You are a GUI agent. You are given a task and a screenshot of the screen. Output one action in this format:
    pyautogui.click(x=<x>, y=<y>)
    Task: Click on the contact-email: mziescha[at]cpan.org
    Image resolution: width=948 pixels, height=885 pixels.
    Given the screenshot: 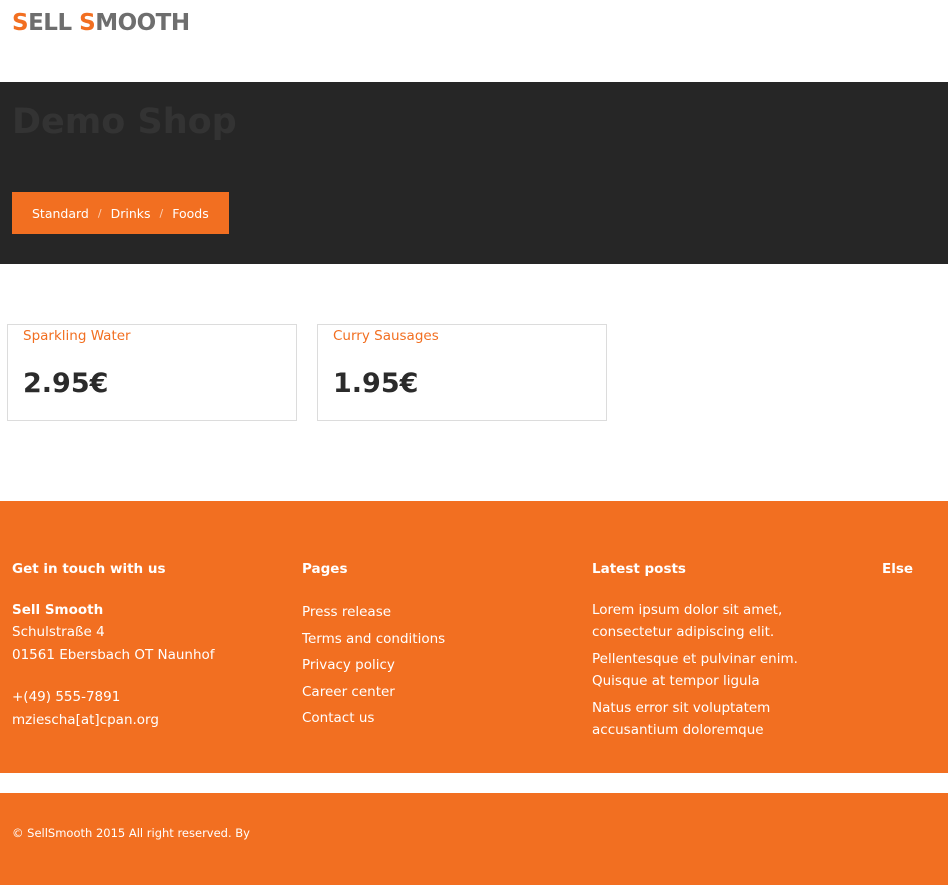 What is the action you would take?
    pyautogui.click(x=85, y=719)
    